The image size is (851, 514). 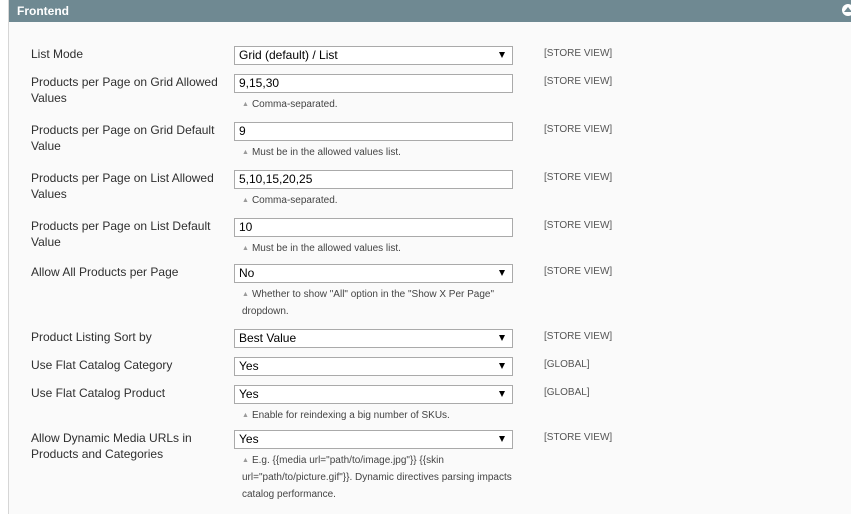 I want to click on product-listing-sort-select: Best Value, so click(x=373, y=338).